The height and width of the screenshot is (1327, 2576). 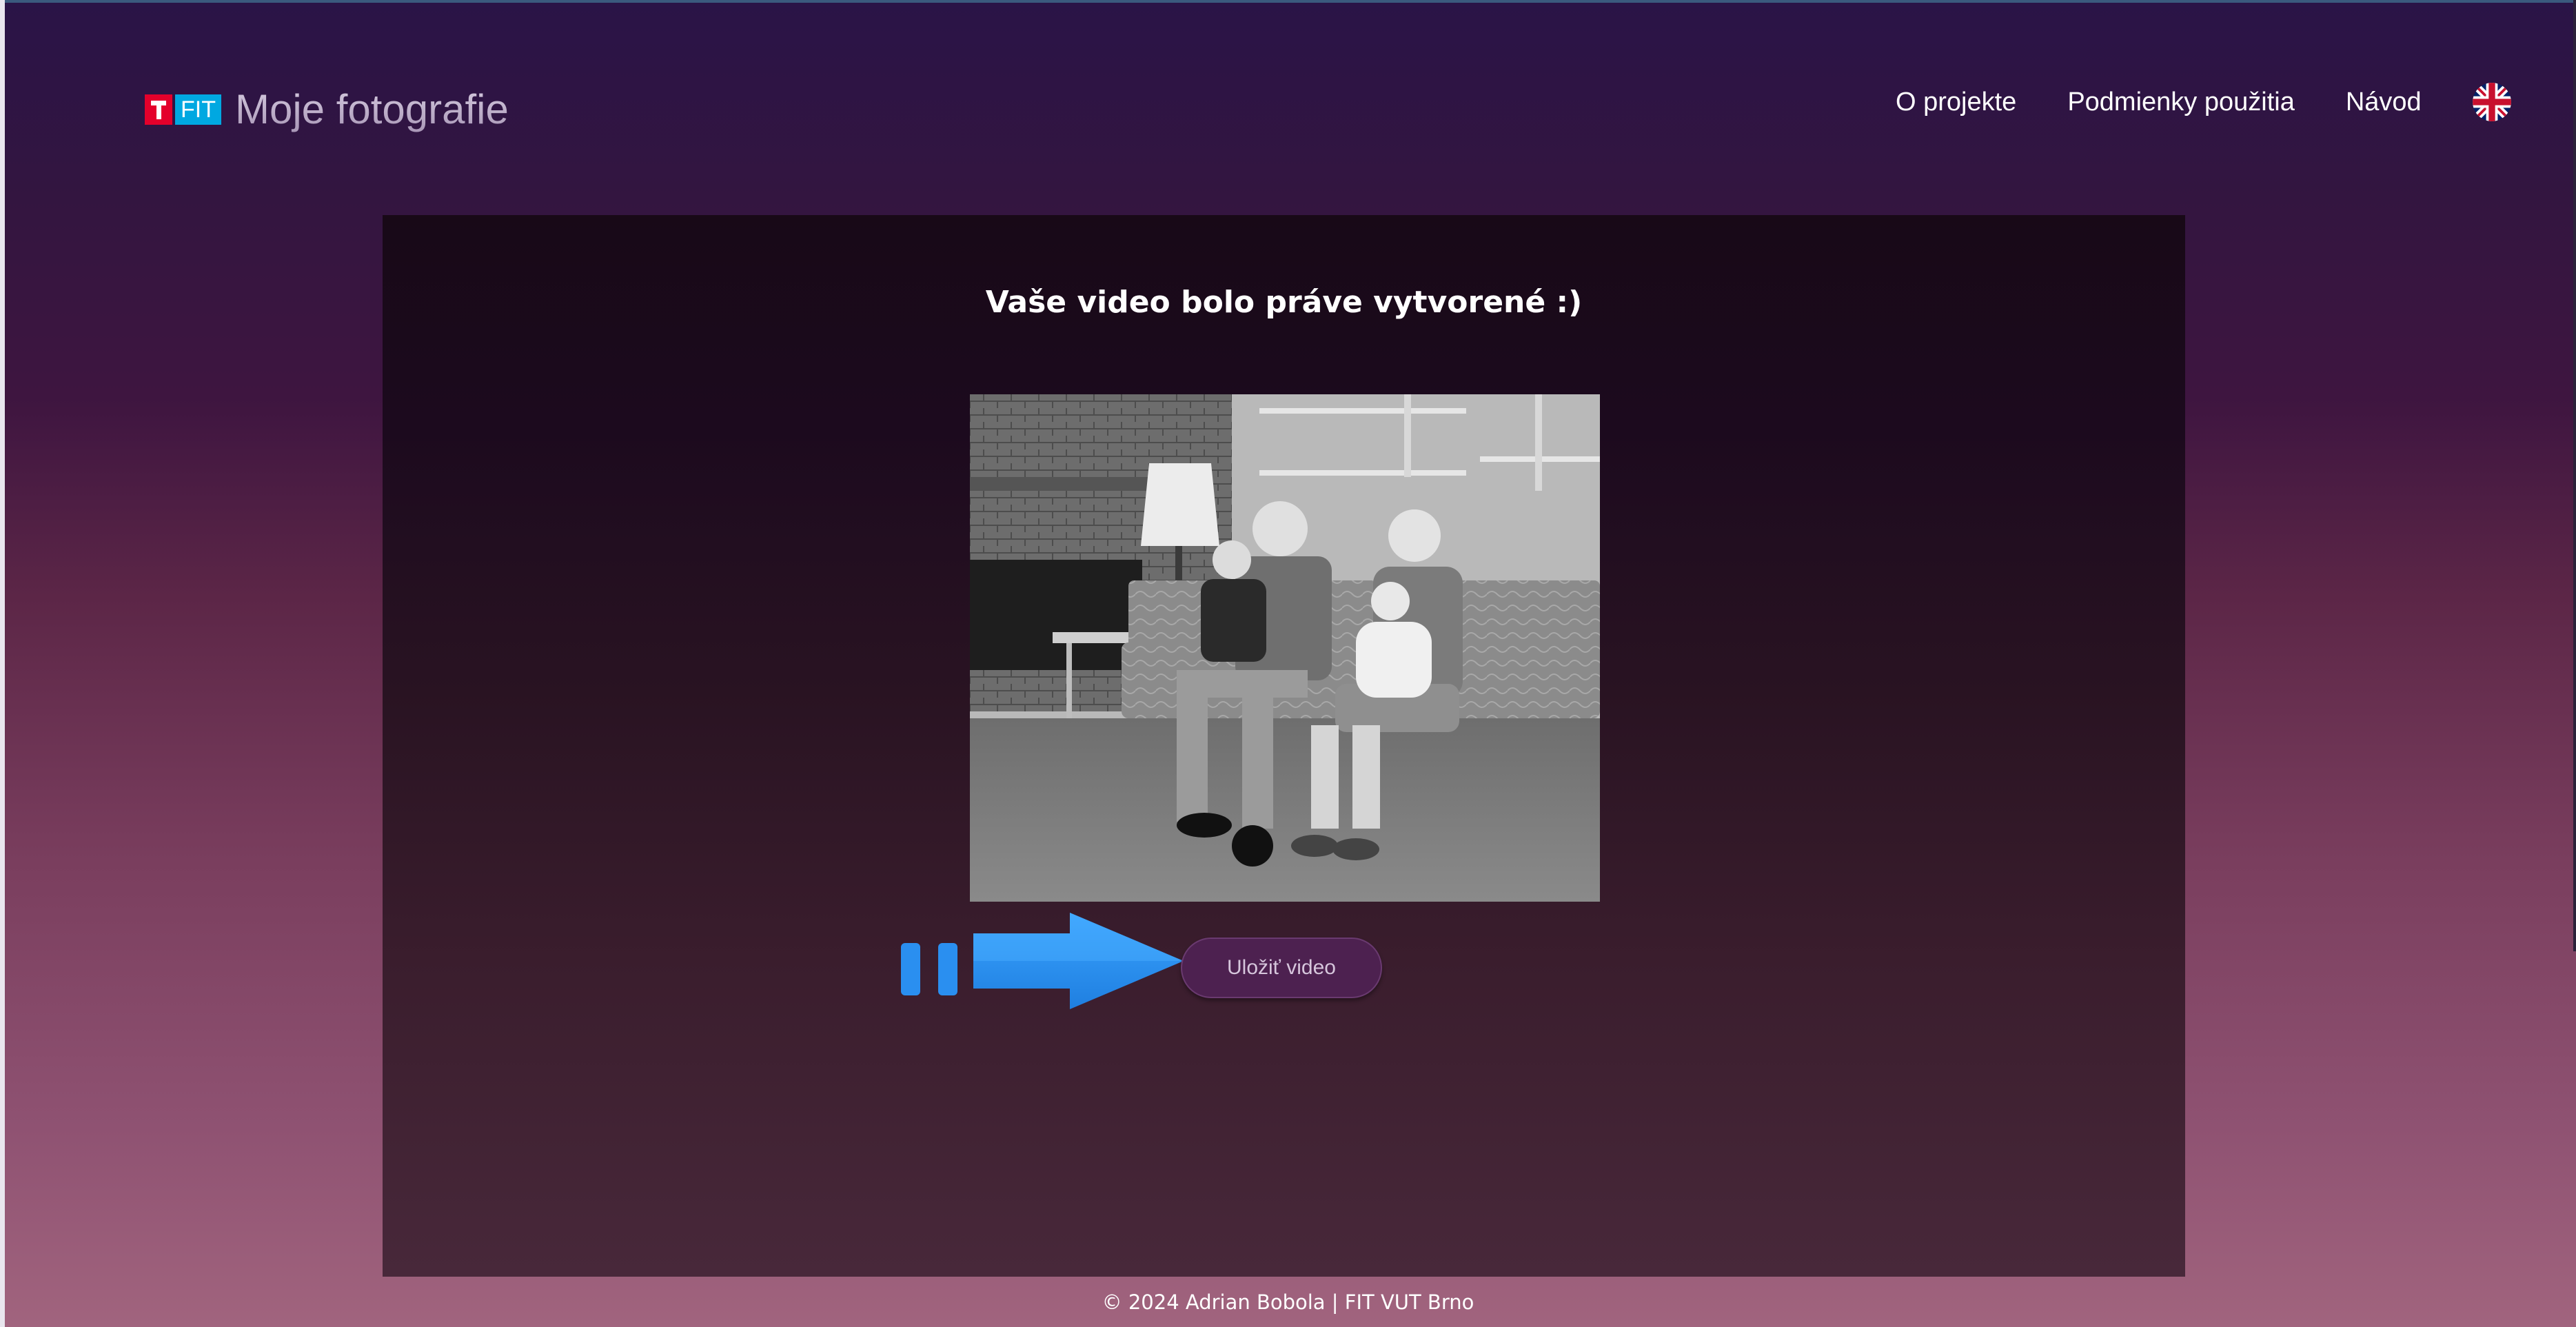 What do you see at coordinates (935, 970) in the screenshot?
I see `pause-icon` at bounding box center [935, 970].